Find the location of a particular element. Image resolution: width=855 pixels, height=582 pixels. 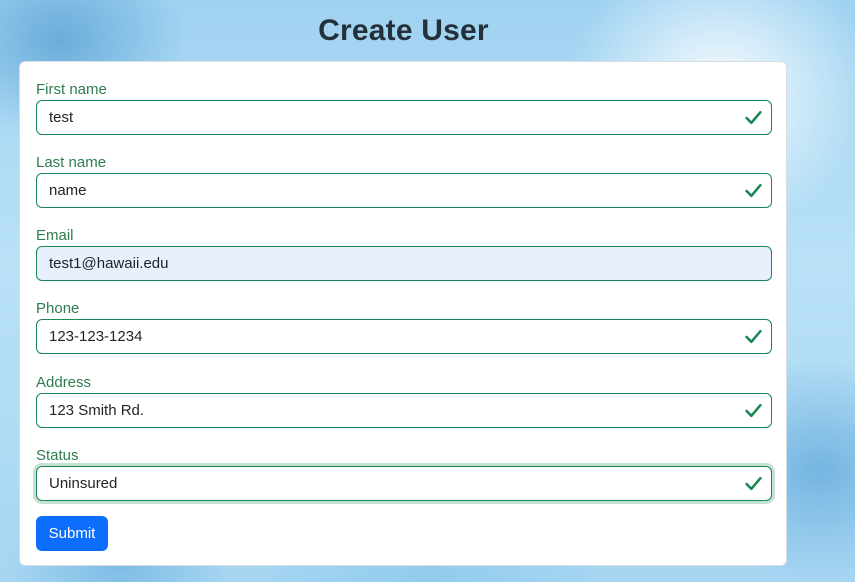

status-input: Uninsured is located at coordinates (404, 483).